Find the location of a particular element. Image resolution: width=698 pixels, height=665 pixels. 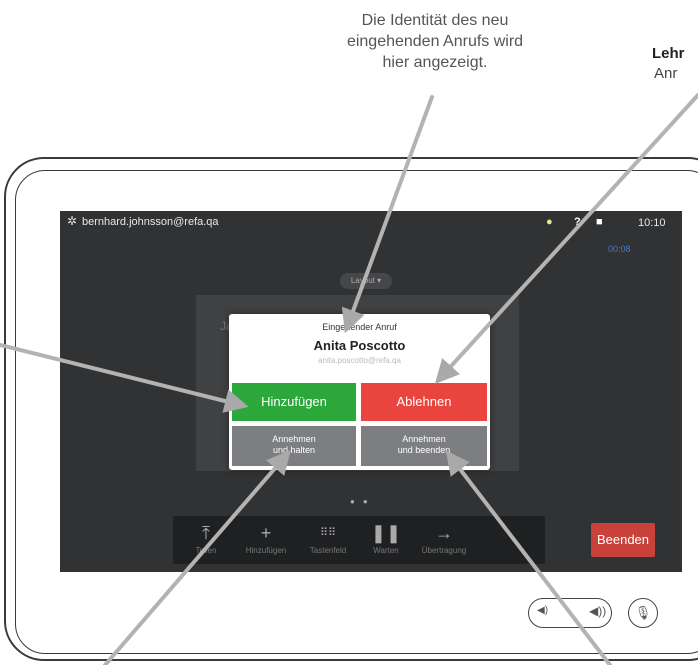

transfer-icon: → is located at coordinates (444, 533).